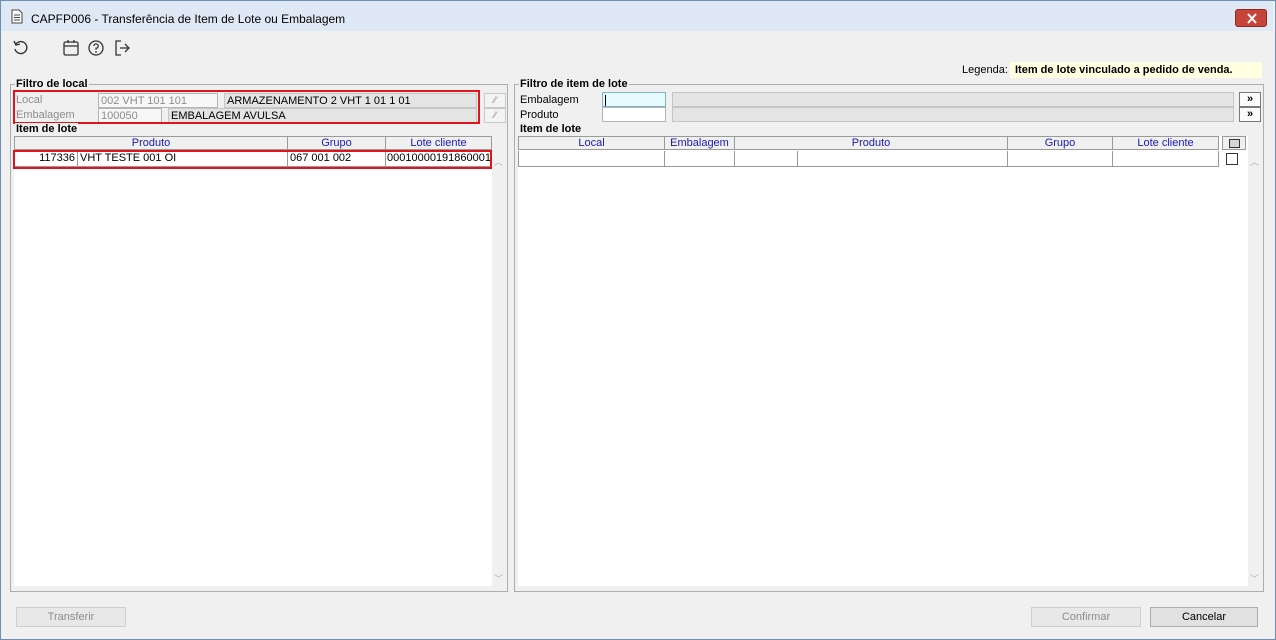 The height and width of the screenshot is (640, 1276). What do you see at coordinates (1060, 159) in the screenshot?
I see `empty-cell-grupo` at bounding box center [1060, 159].